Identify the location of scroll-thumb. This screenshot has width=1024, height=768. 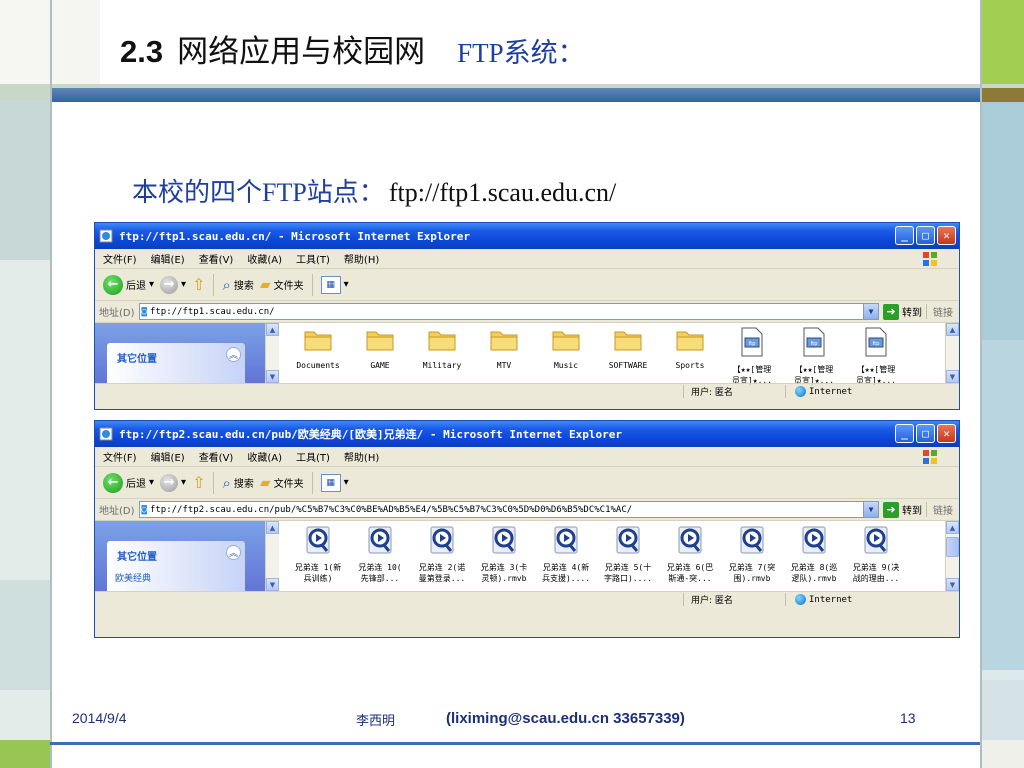
(952, 547).